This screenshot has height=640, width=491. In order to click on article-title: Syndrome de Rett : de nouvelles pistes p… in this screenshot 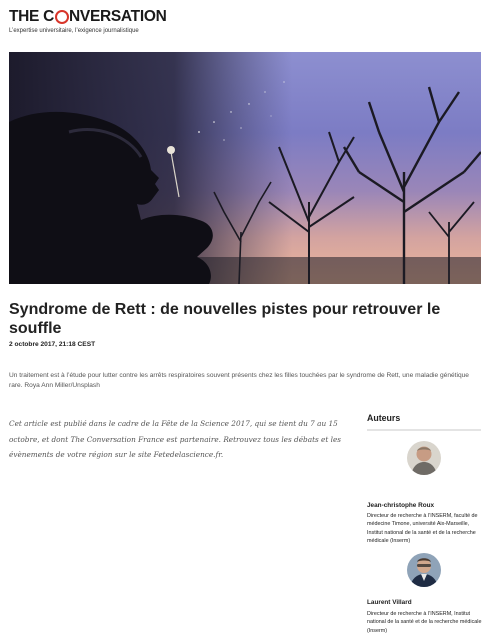, I will do `click(225, 319)`.